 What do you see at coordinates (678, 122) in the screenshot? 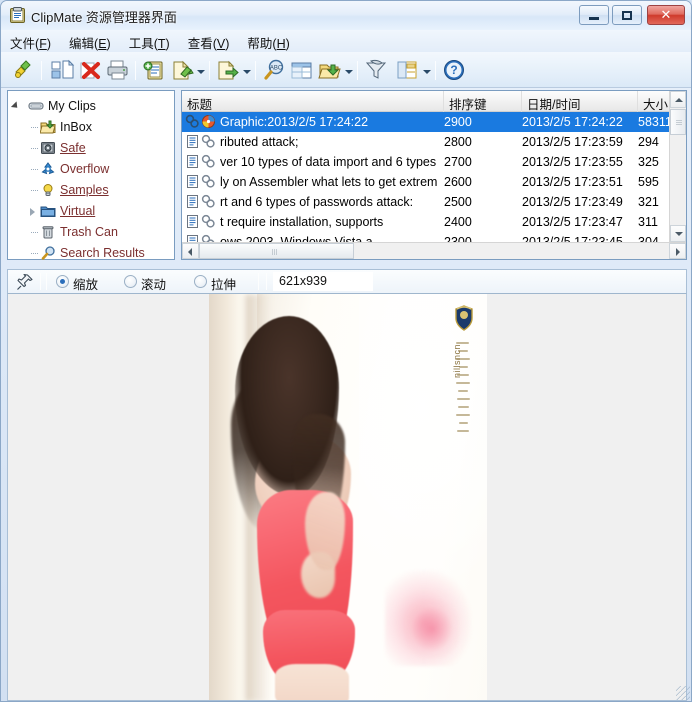
I see `scroll-thumb` at bounding box center [678, 122].